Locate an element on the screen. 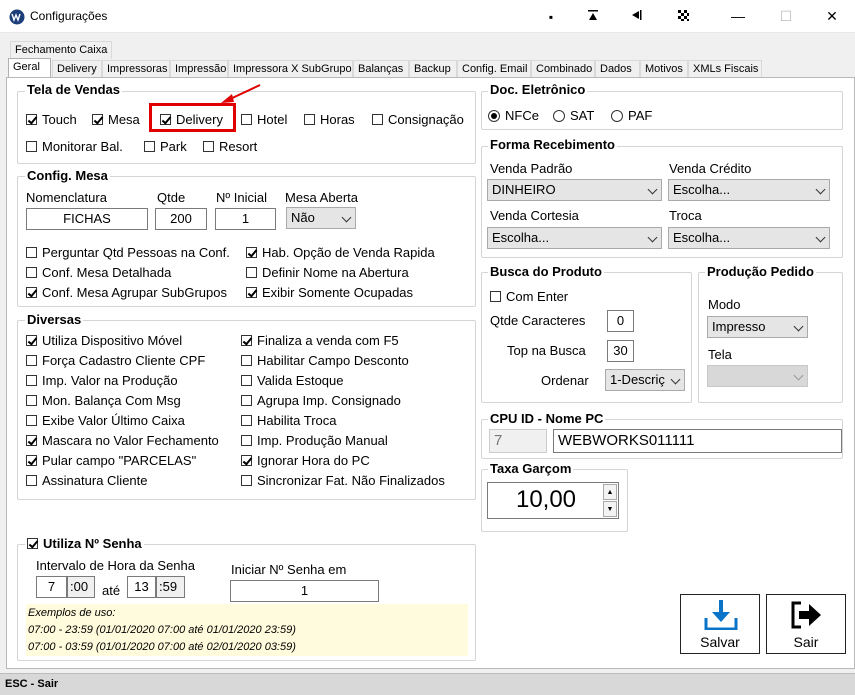 The width and height of the screenshot is (855, 695). checkbox-hotel: Hotel is located at coordinates (264, 119).